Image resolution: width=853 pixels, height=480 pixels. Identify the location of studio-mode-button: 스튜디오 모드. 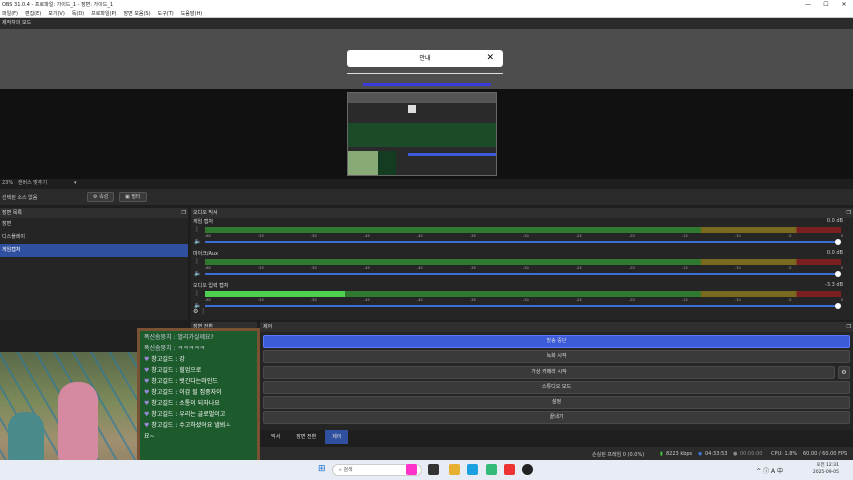
(556, 387).